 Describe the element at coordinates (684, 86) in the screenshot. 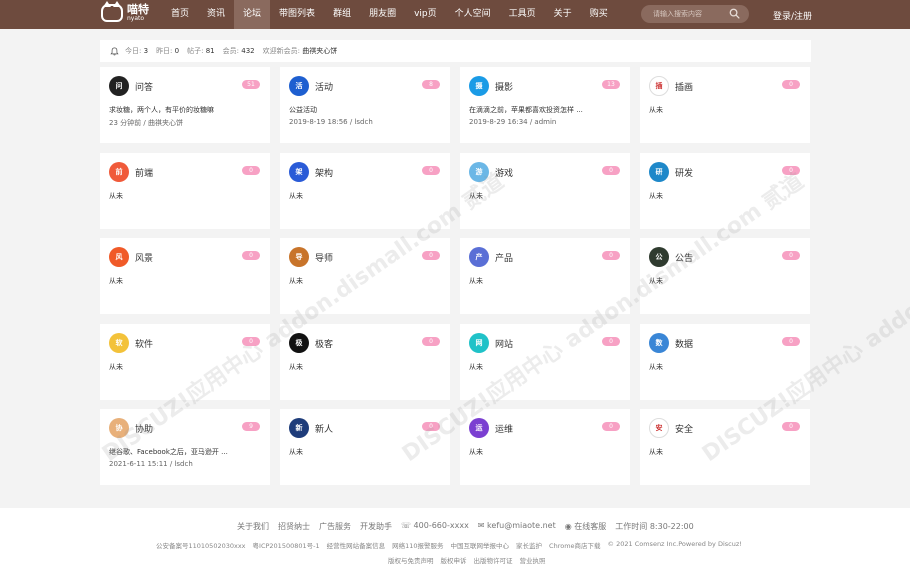

I see `forum-title: 插画` at that location.